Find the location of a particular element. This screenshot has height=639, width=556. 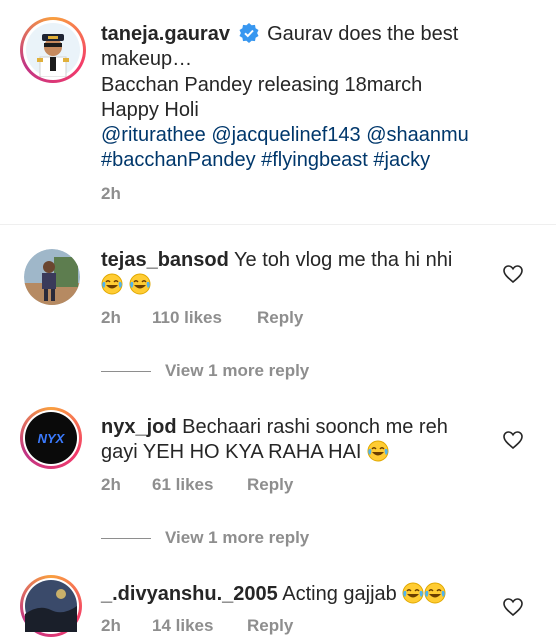

comment-likes: 61 likes is located at coordinates (182, 485).